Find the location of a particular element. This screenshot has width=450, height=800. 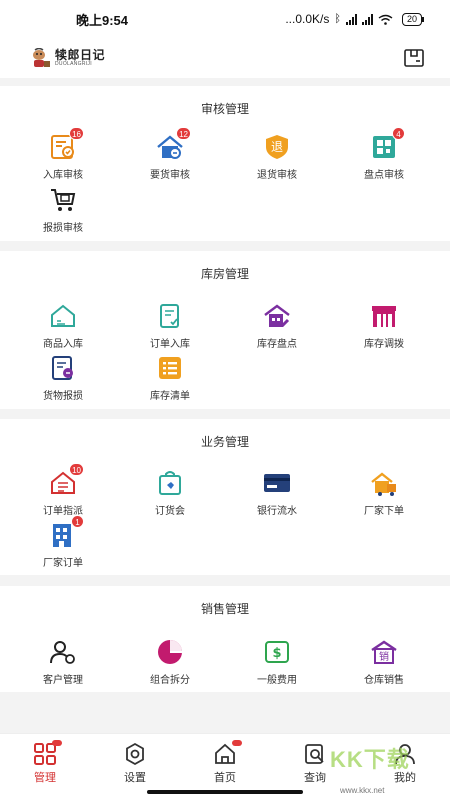

grid-item-inventory-transfer: 库存调拨 is located at coordinates (384, 327).